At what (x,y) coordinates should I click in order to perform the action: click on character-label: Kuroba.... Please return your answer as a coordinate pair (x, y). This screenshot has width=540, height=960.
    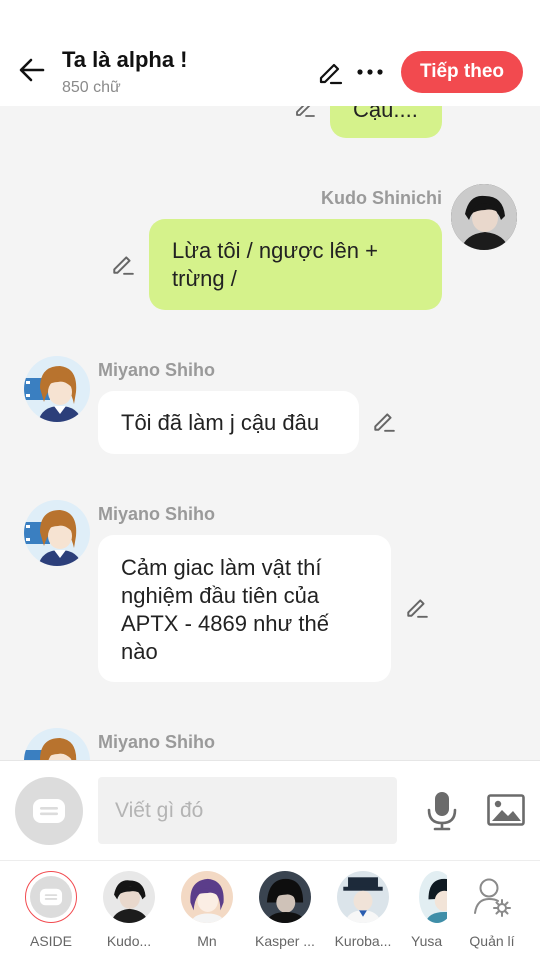
    Looking at the image, I should click on (363, 941).